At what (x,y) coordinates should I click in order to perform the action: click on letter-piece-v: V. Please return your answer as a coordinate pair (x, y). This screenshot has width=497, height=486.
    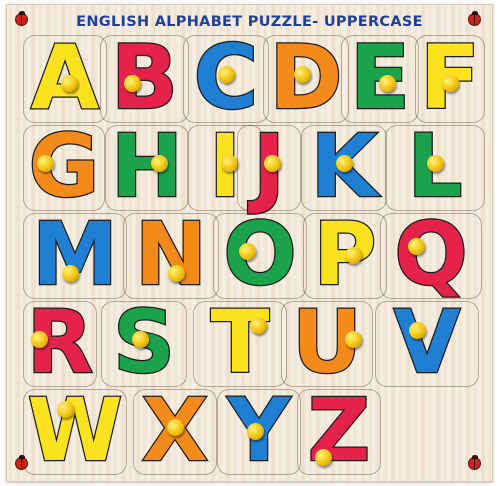
    Looking at the image, I should click on (427, 343).